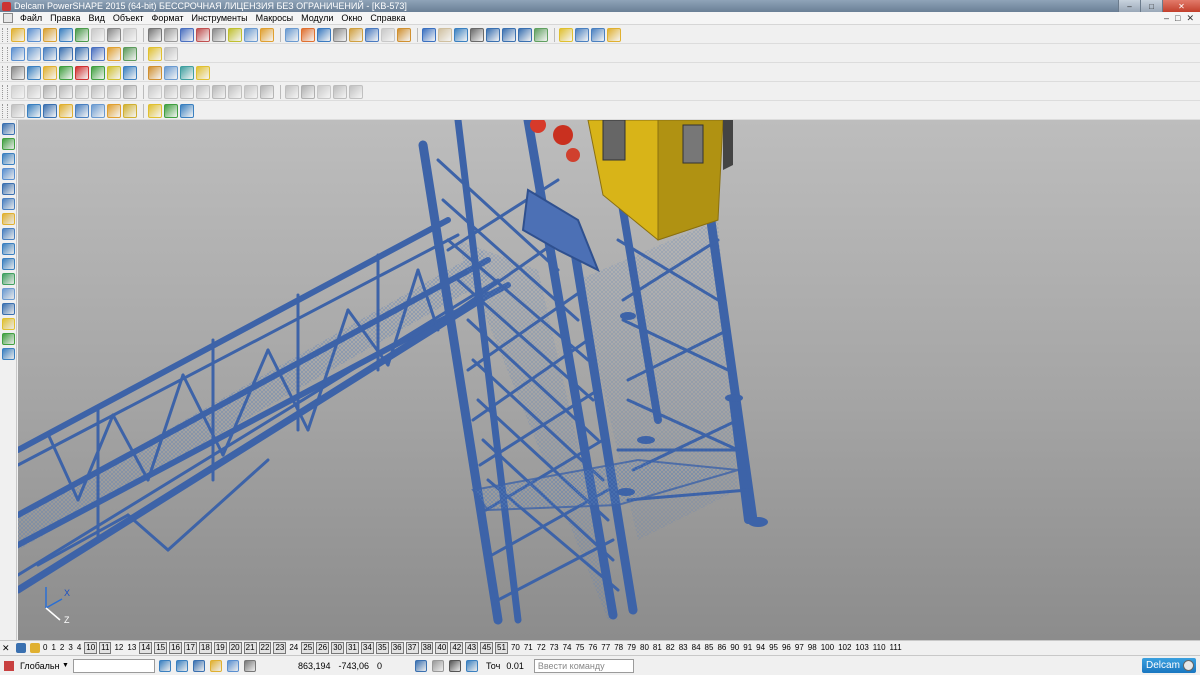 The image size is (1200, 675). Describe the element at coordinates (657, 648) in the screenshot. I see `level-button: 81` at that location.